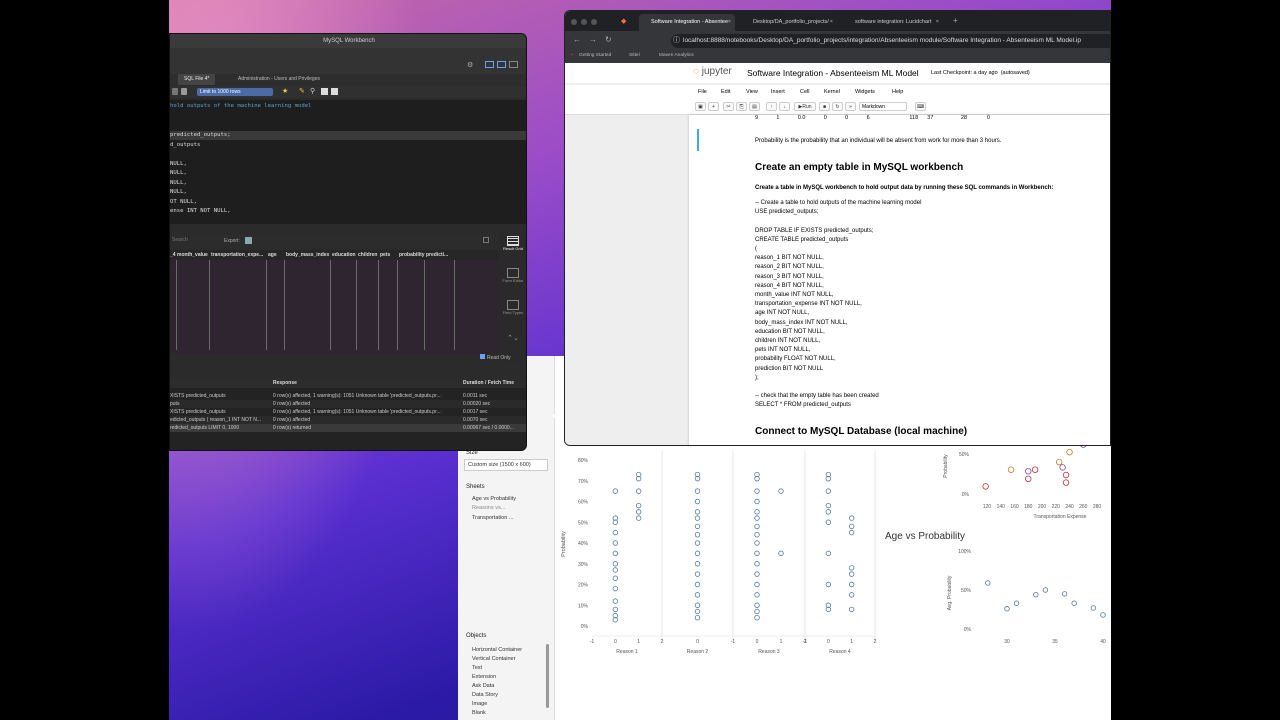 This screenshot has width=1280, height=720. Describe the element at coordinates (513, 64) in the screenshot. I see `layout-right-icon` at that location.